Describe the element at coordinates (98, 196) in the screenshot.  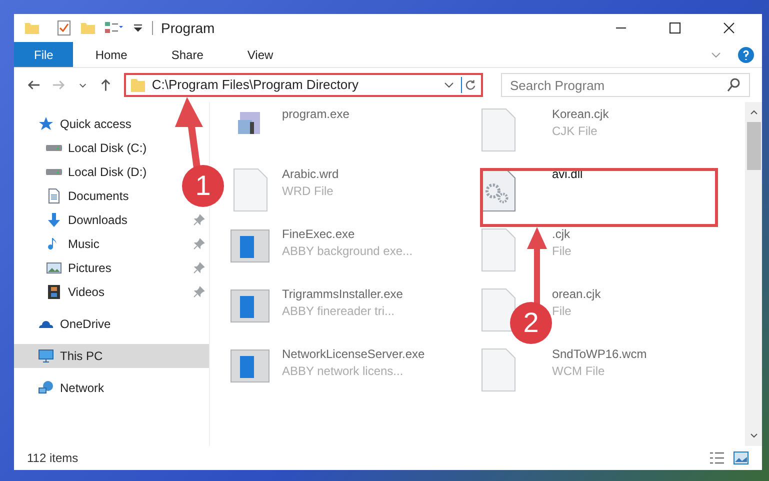
I see `sidebar-label: Documents` at that location.